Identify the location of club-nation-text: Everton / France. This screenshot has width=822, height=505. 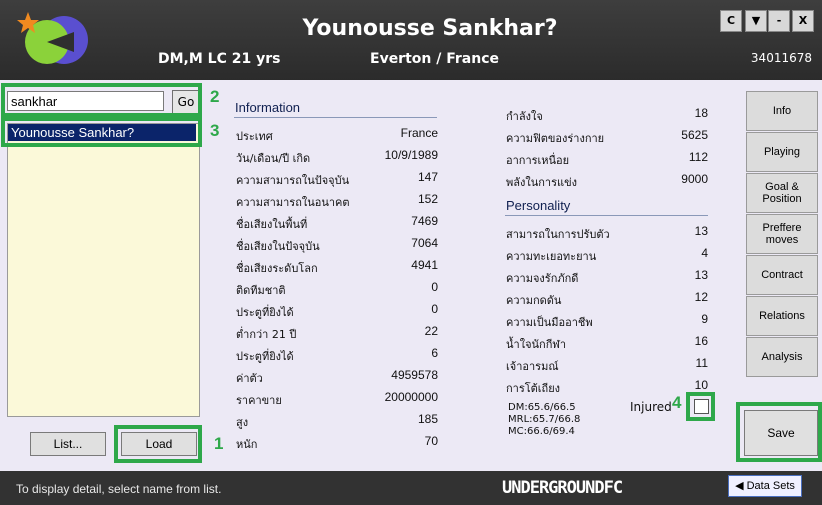
(435, 59).